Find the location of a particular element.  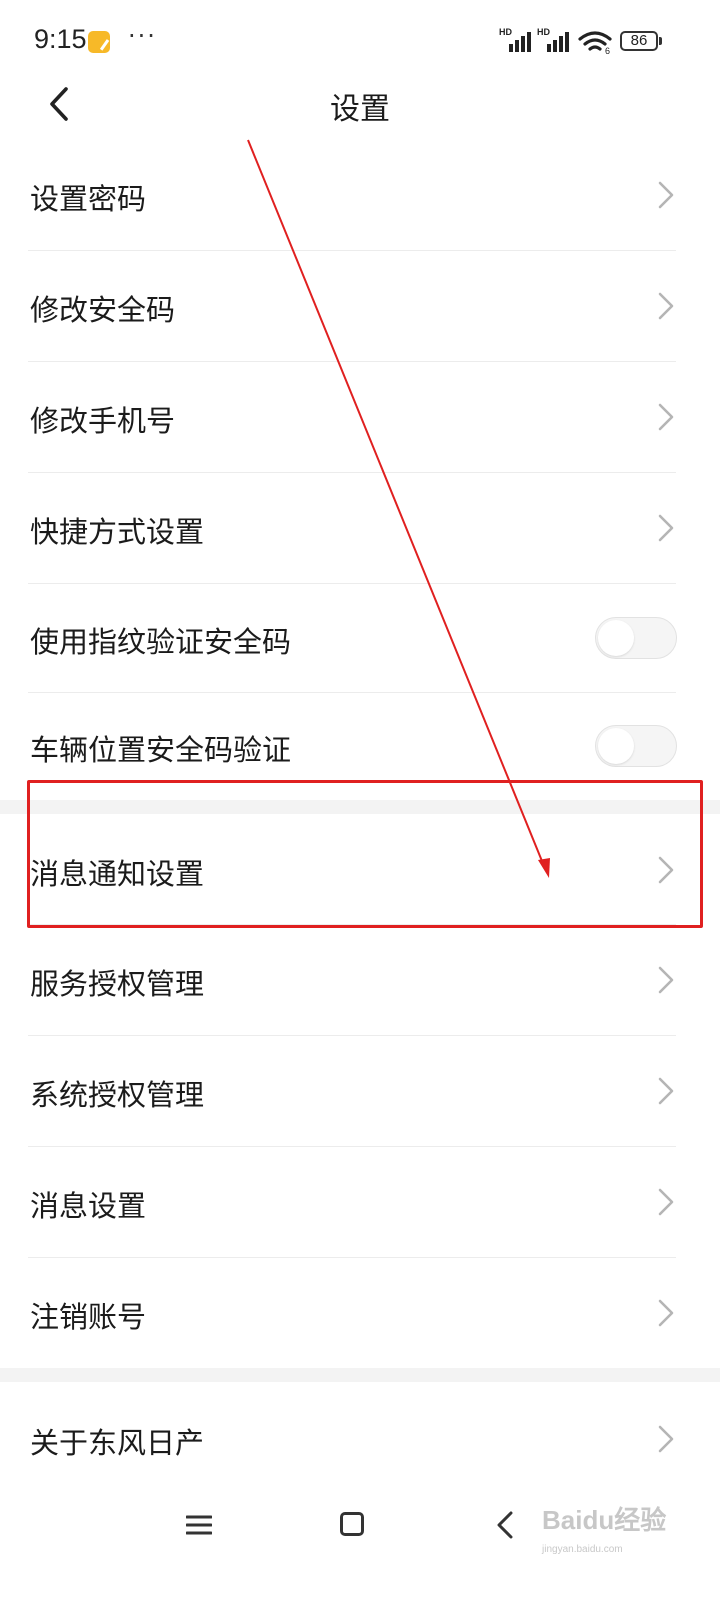

app-notification-icon is located at coordinates (99, 42).